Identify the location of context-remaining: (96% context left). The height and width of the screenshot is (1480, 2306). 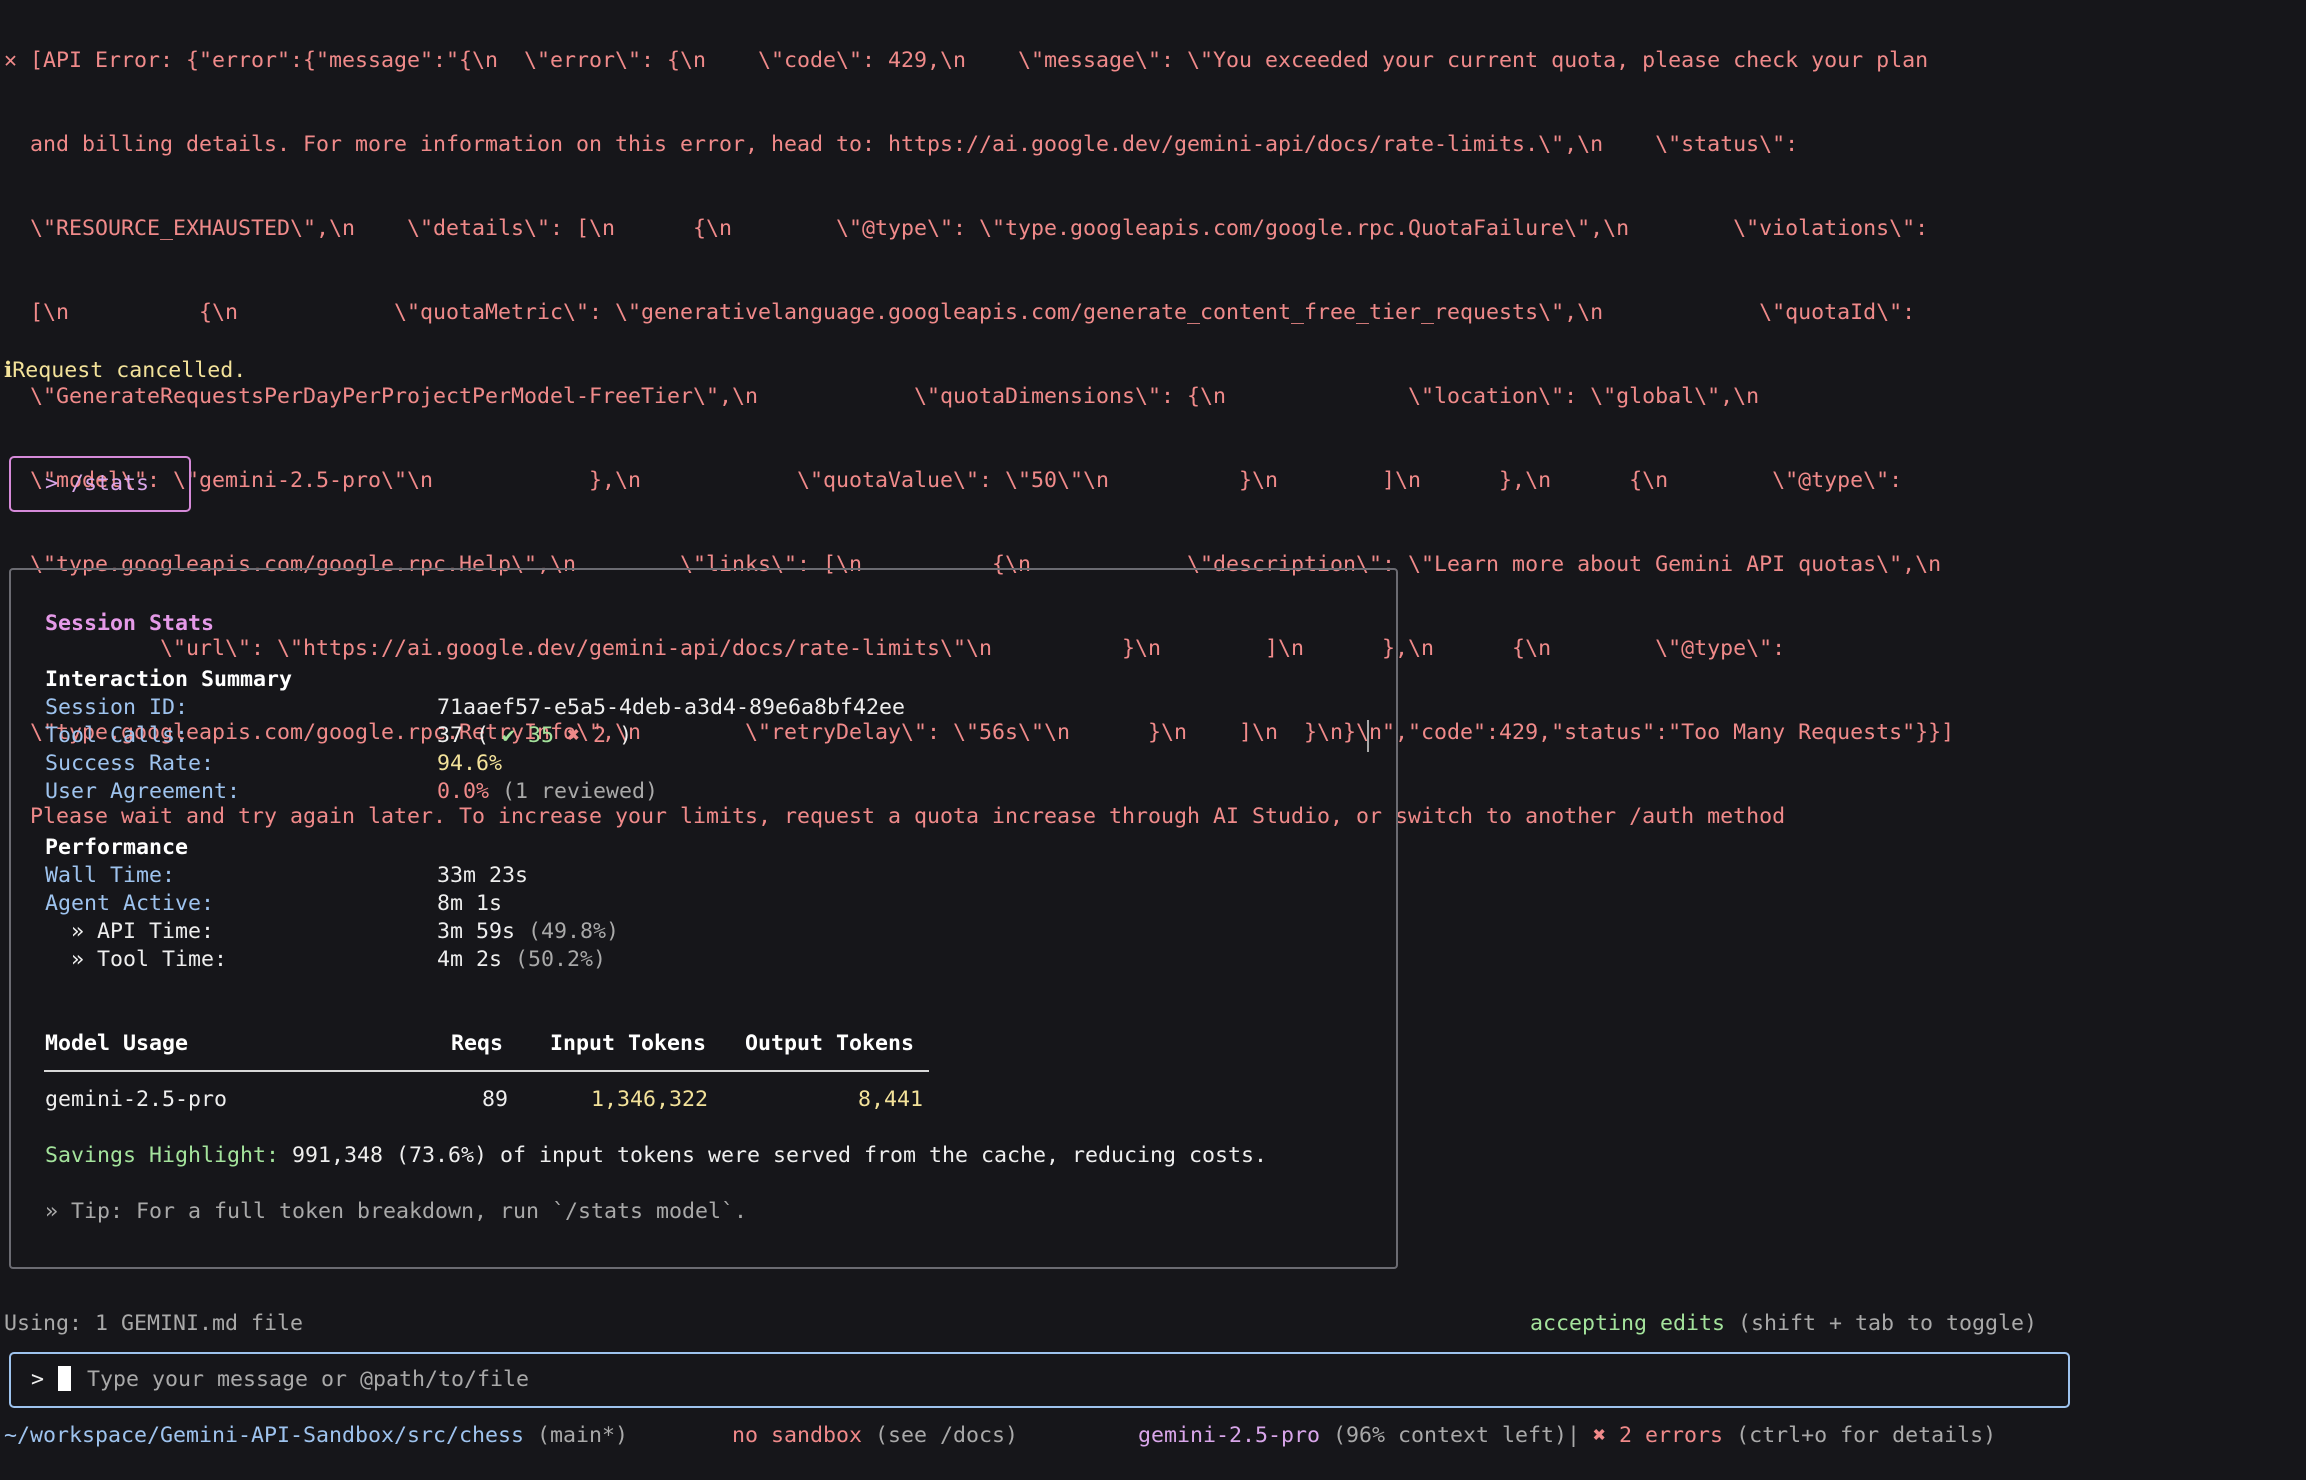
(1444, 1435).